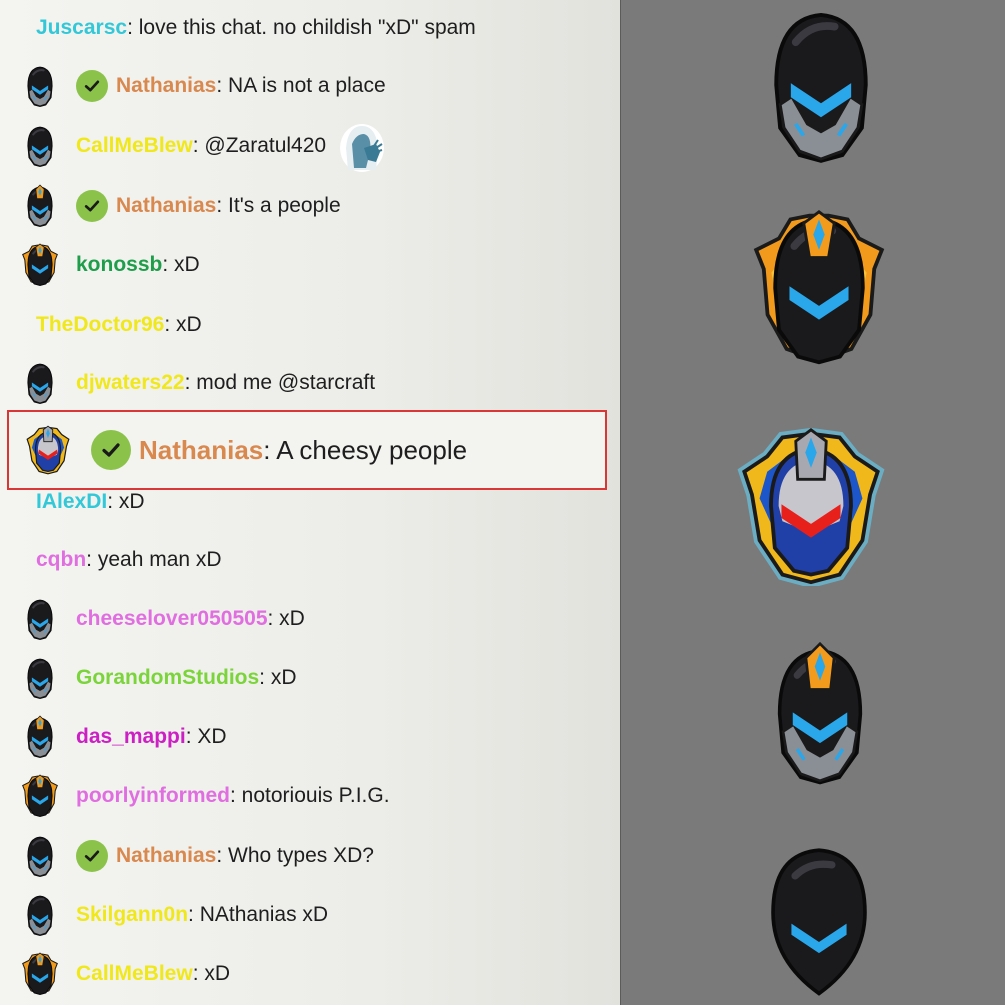  What do you see at coordinates (71, 502) in the screenshot?
I see `chat-username: IAlexDI` at bounding box center [71, 502].